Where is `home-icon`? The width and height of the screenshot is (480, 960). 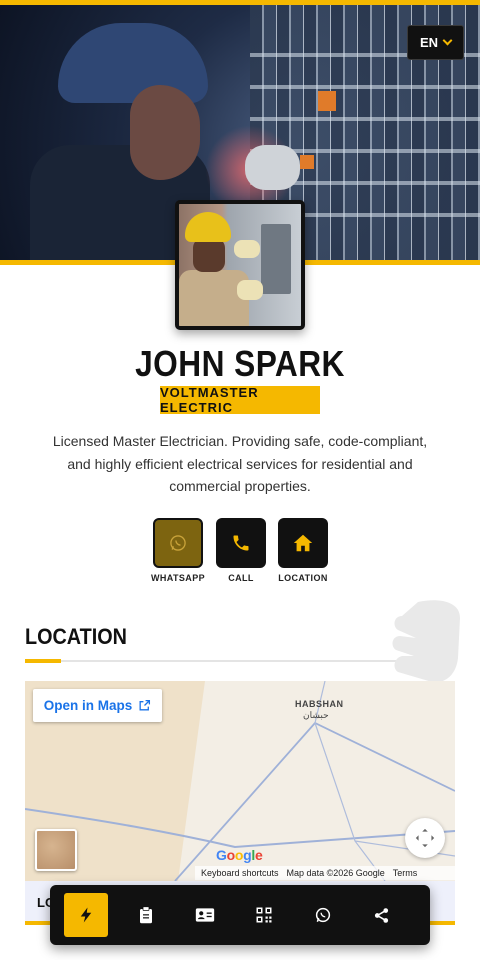 home-icon is located at coordinates (303, 543).